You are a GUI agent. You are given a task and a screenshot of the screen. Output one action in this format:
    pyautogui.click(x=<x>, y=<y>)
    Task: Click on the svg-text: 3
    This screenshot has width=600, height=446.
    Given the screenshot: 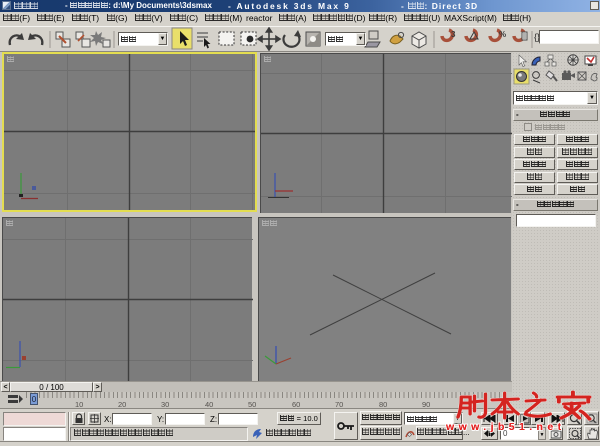 What is the action you would take?
    pyautogui.click(x=453, y=34)
    